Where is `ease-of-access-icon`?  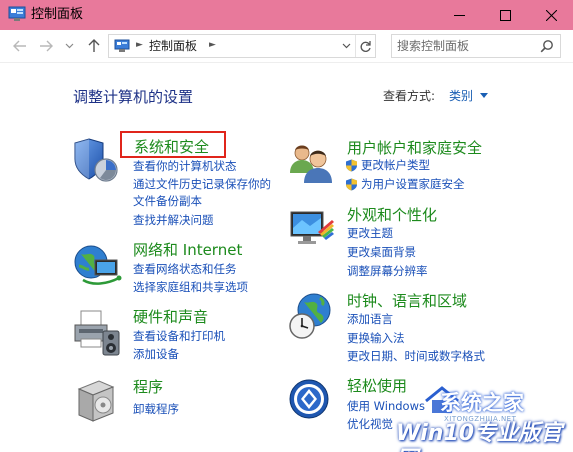 ease-of-access-icon is located at coordinates (313, 402).